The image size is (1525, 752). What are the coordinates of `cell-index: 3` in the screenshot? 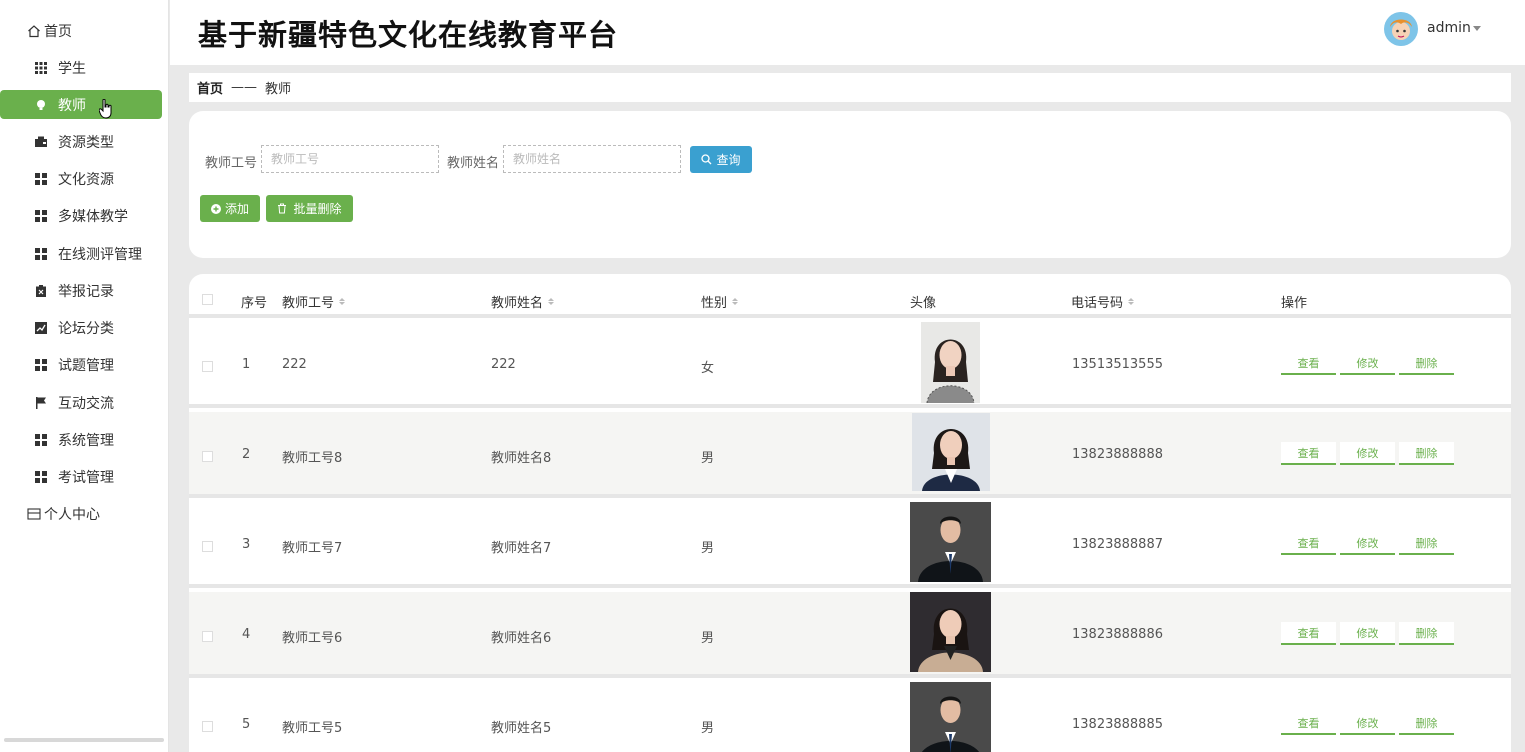 It's located at (246, 544).